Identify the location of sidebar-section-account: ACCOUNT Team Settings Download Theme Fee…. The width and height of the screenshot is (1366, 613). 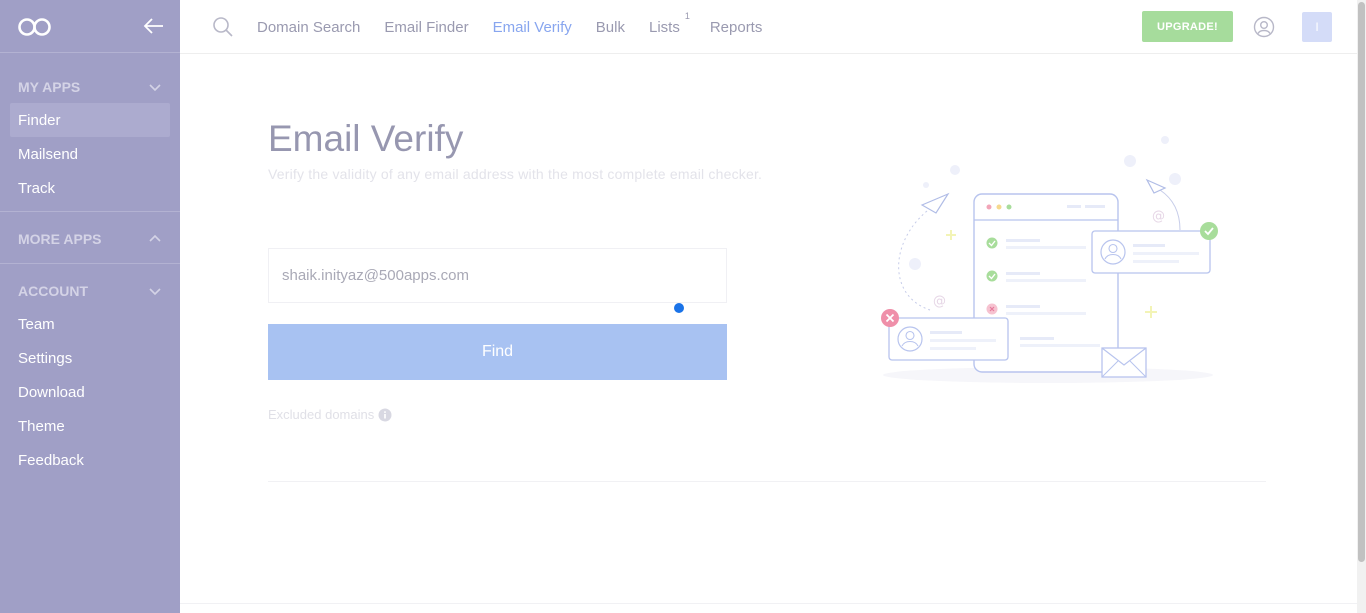
(90, 370).